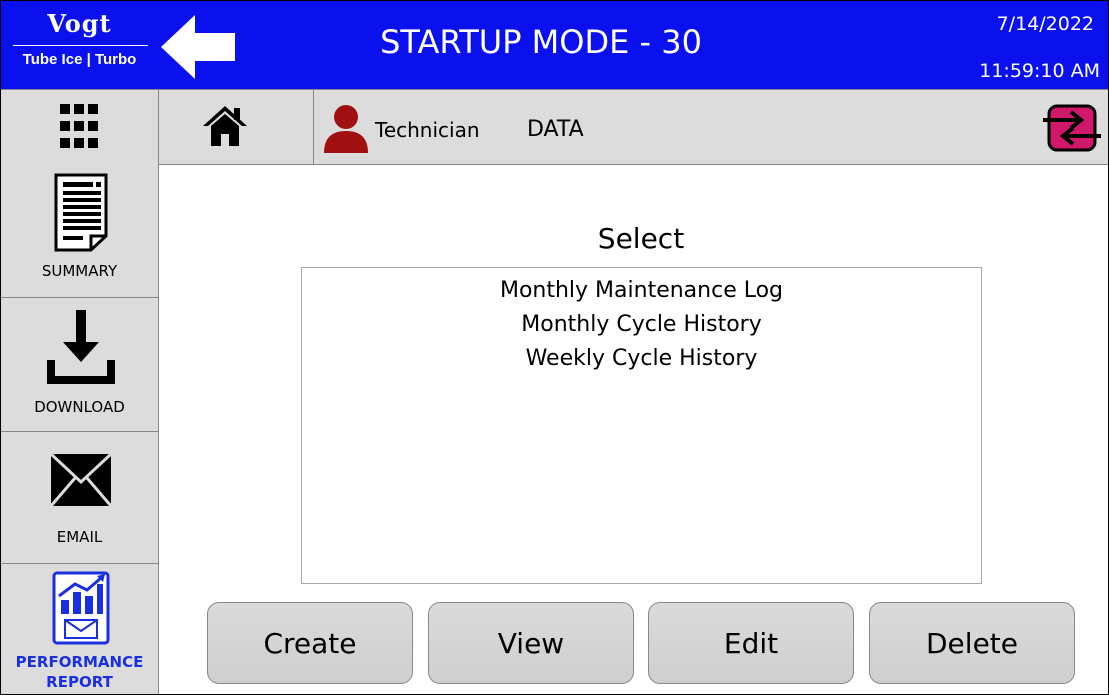  Describe the element at coordinates (81, 479) in the screenshot. I see `envelope-icon` at that location.